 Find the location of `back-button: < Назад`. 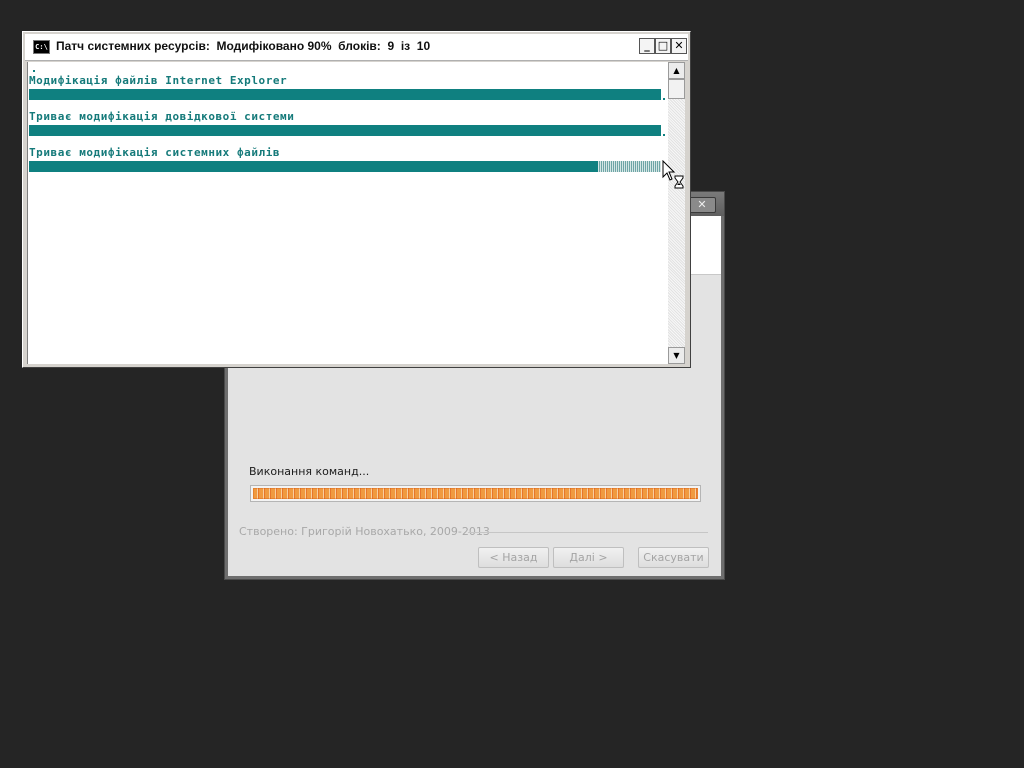

back-button: < Назад is located at coordinates (513, 557).